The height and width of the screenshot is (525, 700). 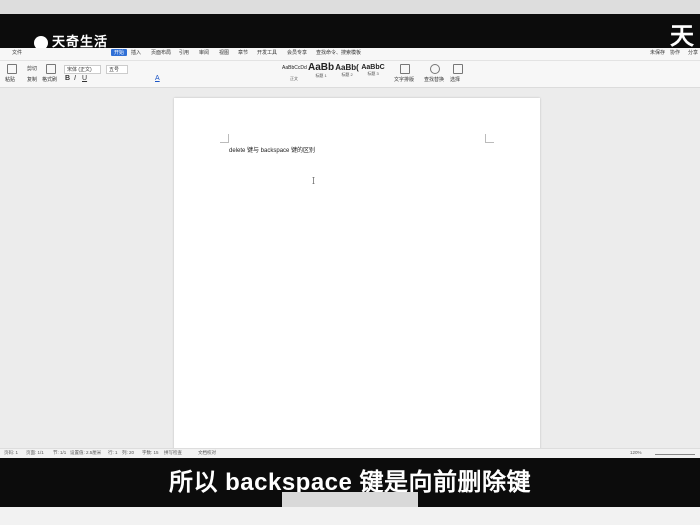 What do you see at coordinates (86, 452) in the screenshot?
I see `status-setting: 设置值: 2.5厘米` at bounding box center [86, 452].